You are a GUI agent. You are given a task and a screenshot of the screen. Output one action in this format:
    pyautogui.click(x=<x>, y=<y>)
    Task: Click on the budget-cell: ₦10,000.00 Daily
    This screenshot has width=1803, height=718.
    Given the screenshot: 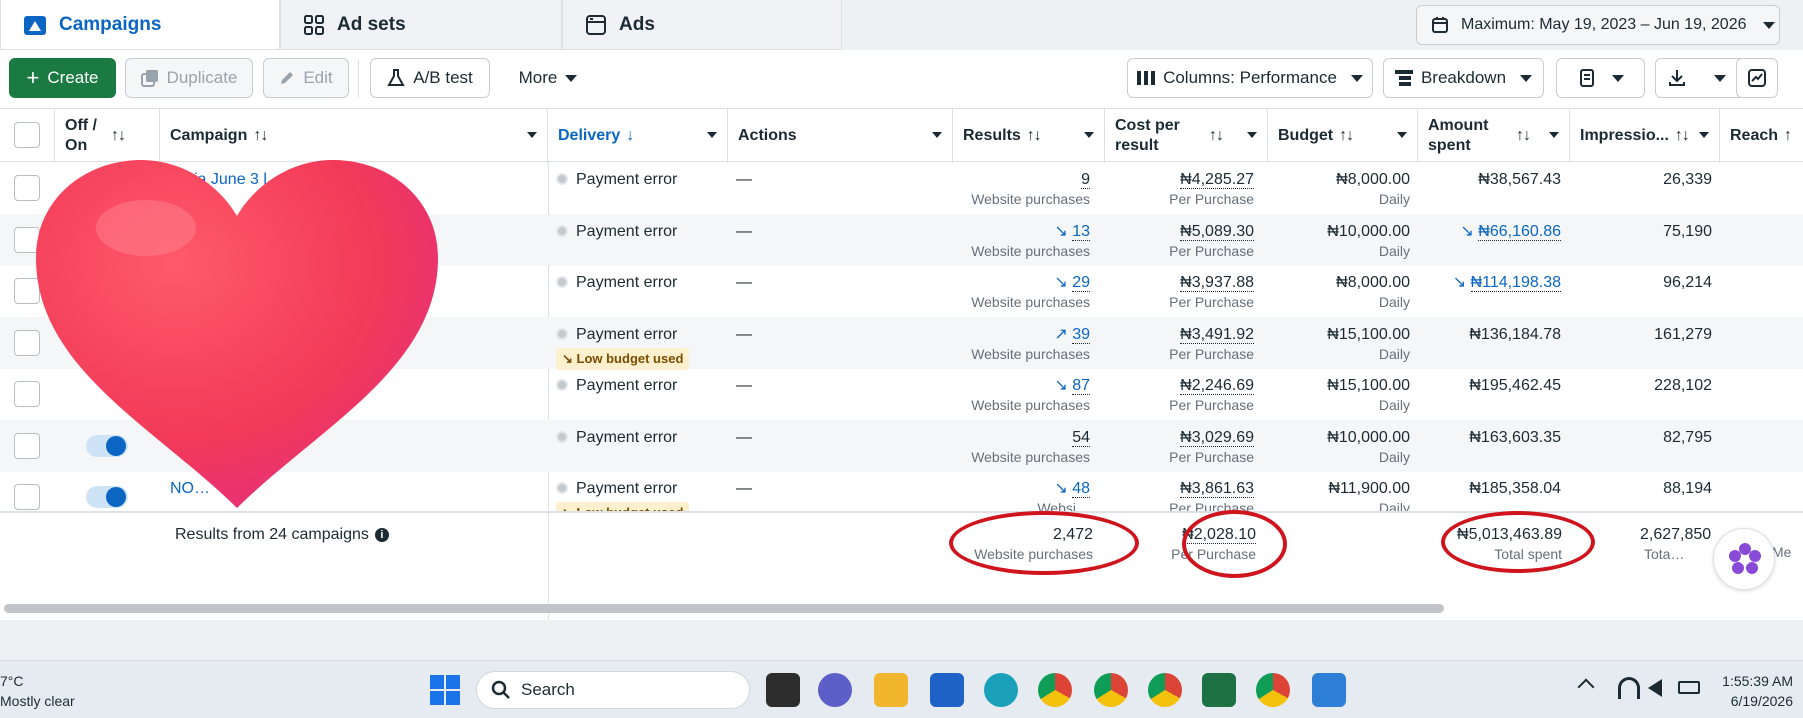 What is the action you would take?
    pyautogui.click(x=1339, y=447)
    